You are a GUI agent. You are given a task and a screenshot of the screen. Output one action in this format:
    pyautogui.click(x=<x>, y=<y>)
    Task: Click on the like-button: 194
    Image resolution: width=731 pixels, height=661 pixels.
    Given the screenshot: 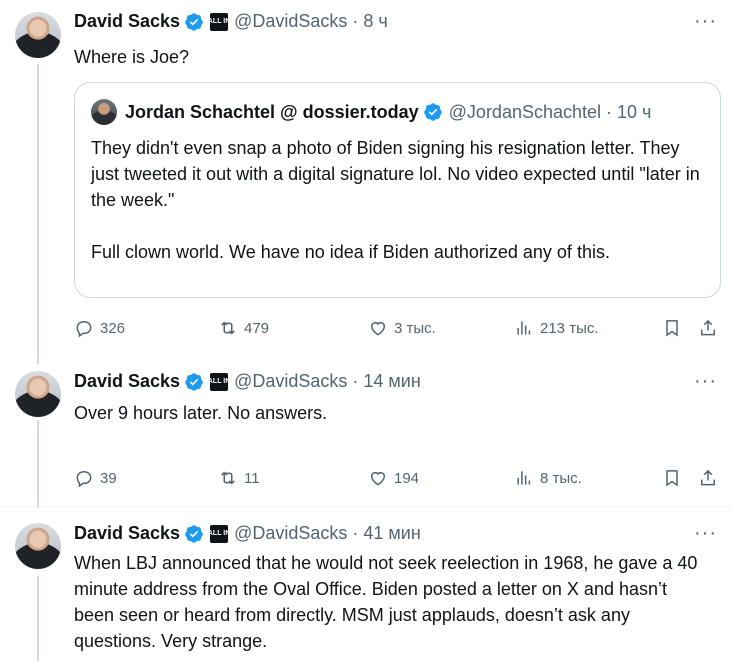 What is the action you would take?
    pyautogui.click(x=393, y=478)
    